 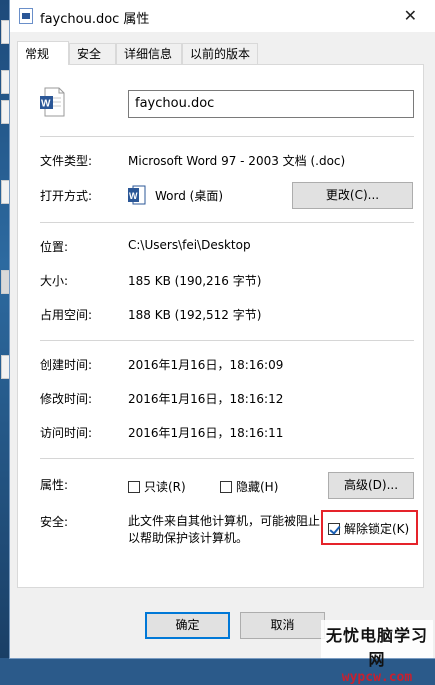 I want to click on security-message: 此文件来自其他计算机，可能被阻止以帮助保护该计算机。, so click(x=224, y=529).